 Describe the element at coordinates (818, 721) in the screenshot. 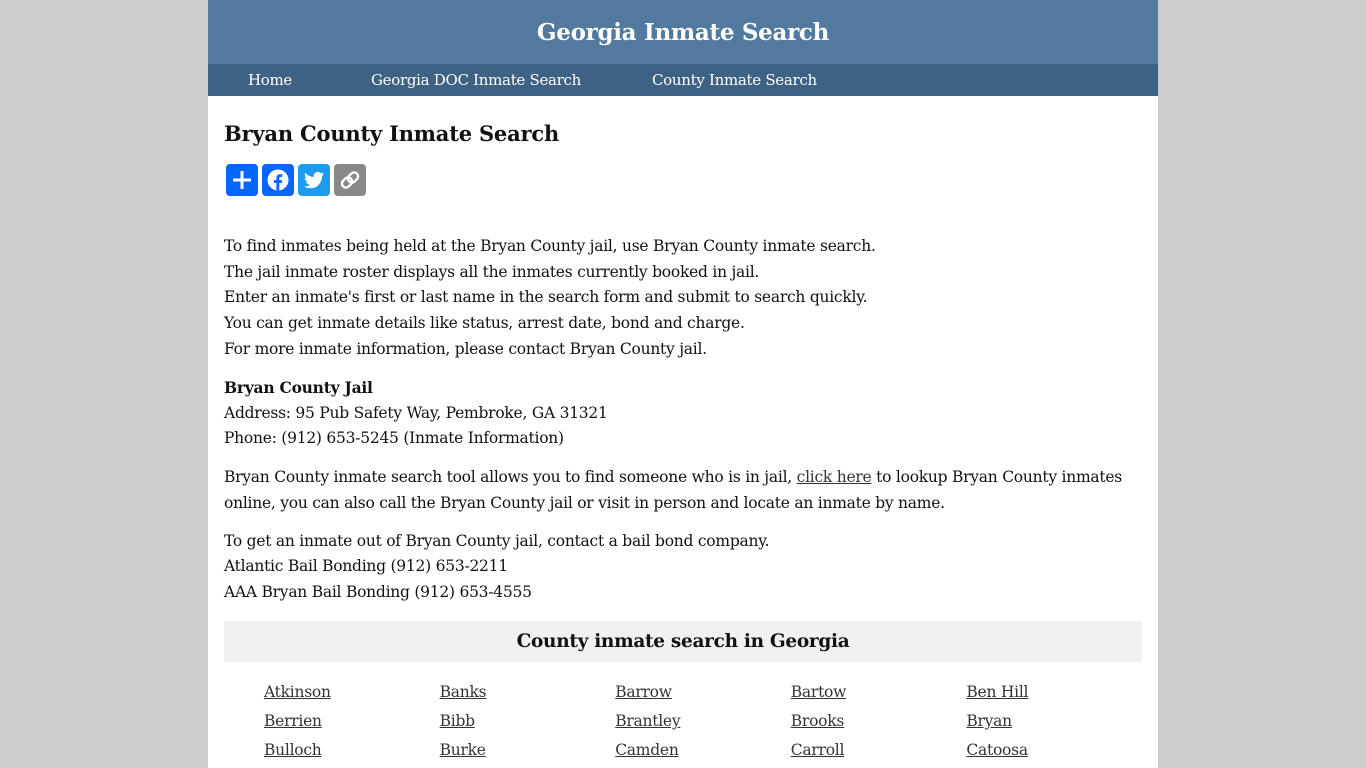

I see `county-link: Brooks` at that location.